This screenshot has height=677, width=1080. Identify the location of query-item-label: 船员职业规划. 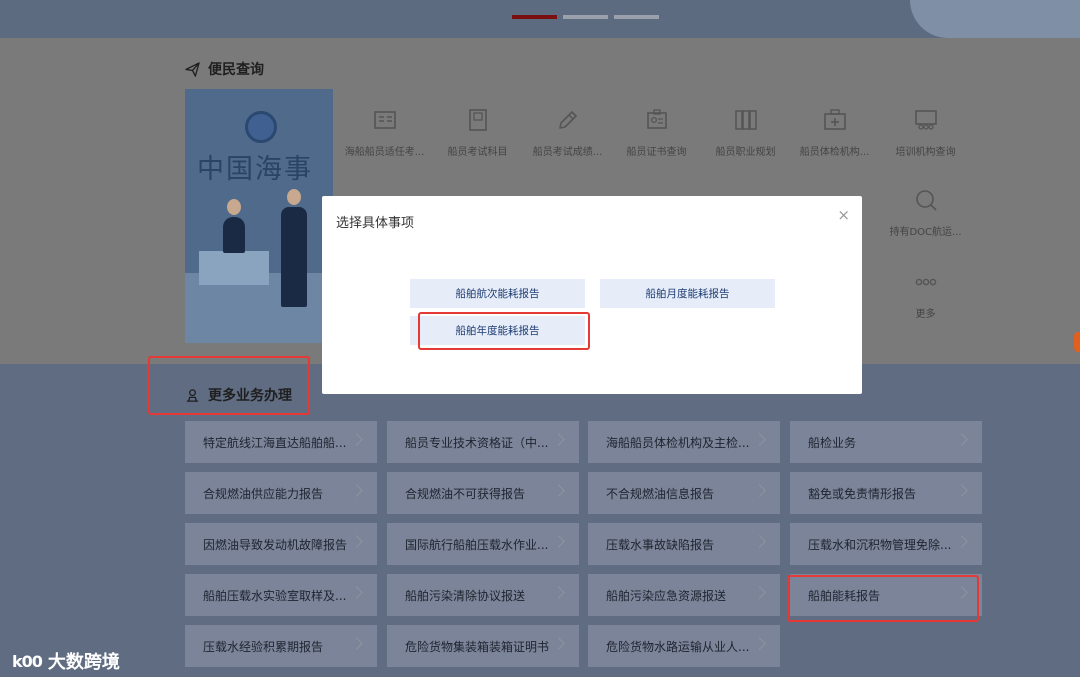
(745, 152).